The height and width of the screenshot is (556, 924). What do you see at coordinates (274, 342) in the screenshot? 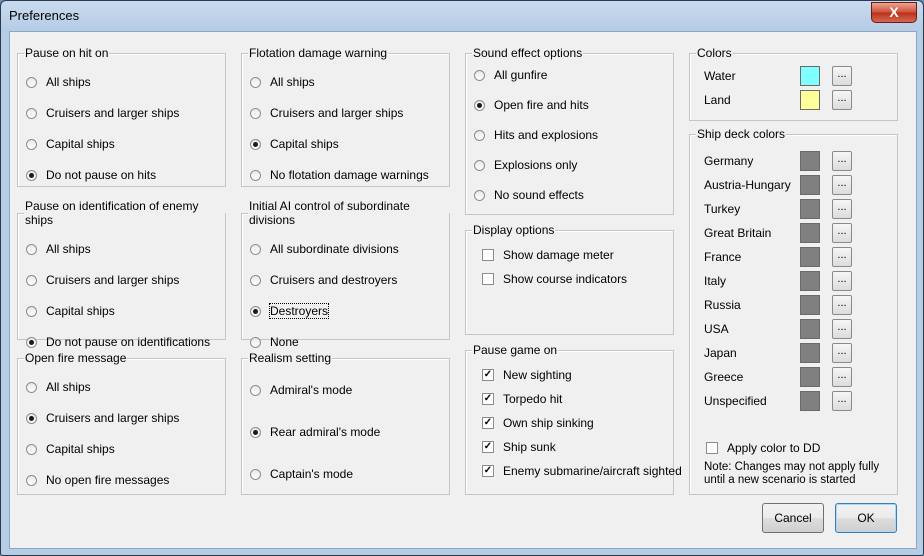
I see `radio-initial-ai-control-none: None` at bounding box center [274, 342].